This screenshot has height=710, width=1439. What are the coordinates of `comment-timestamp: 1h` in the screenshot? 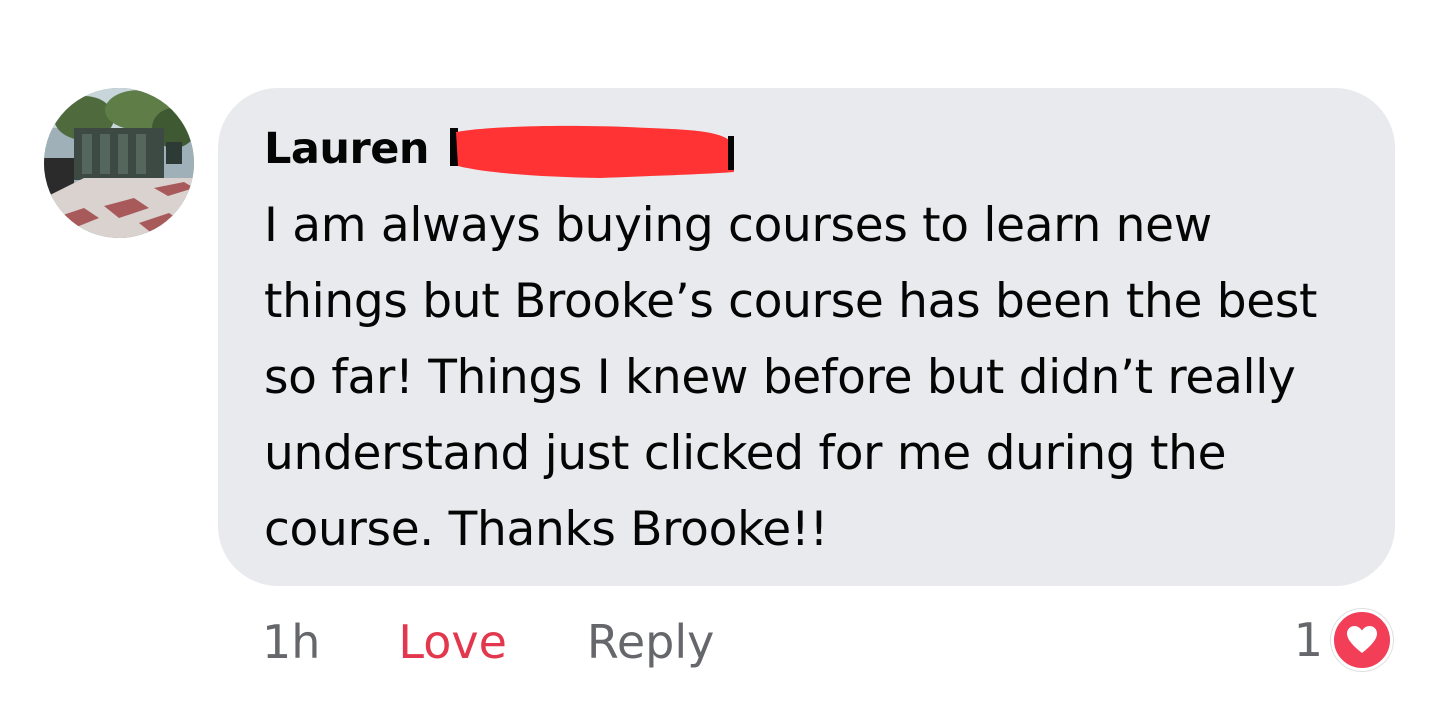 It's located at (291, 642).